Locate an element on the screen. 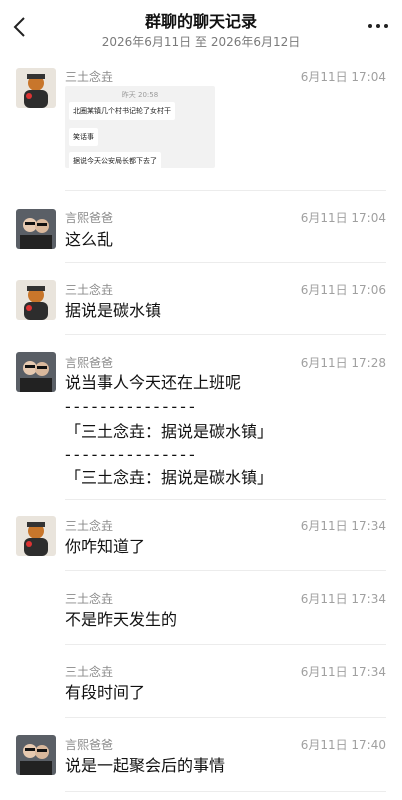 The image size is (402, 800). date-range: 2026年6月11日 至 2026年6月12日 is located at coordinates (201, 41).